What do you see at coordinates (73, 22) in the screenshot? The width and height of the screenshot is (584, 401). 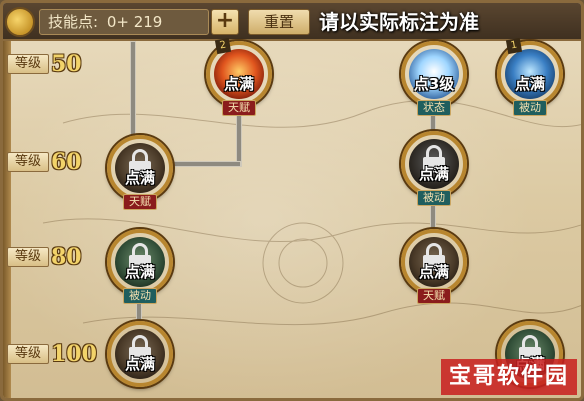 I see `skill-points-label: 技能点:` at bounding box center [73, 22].